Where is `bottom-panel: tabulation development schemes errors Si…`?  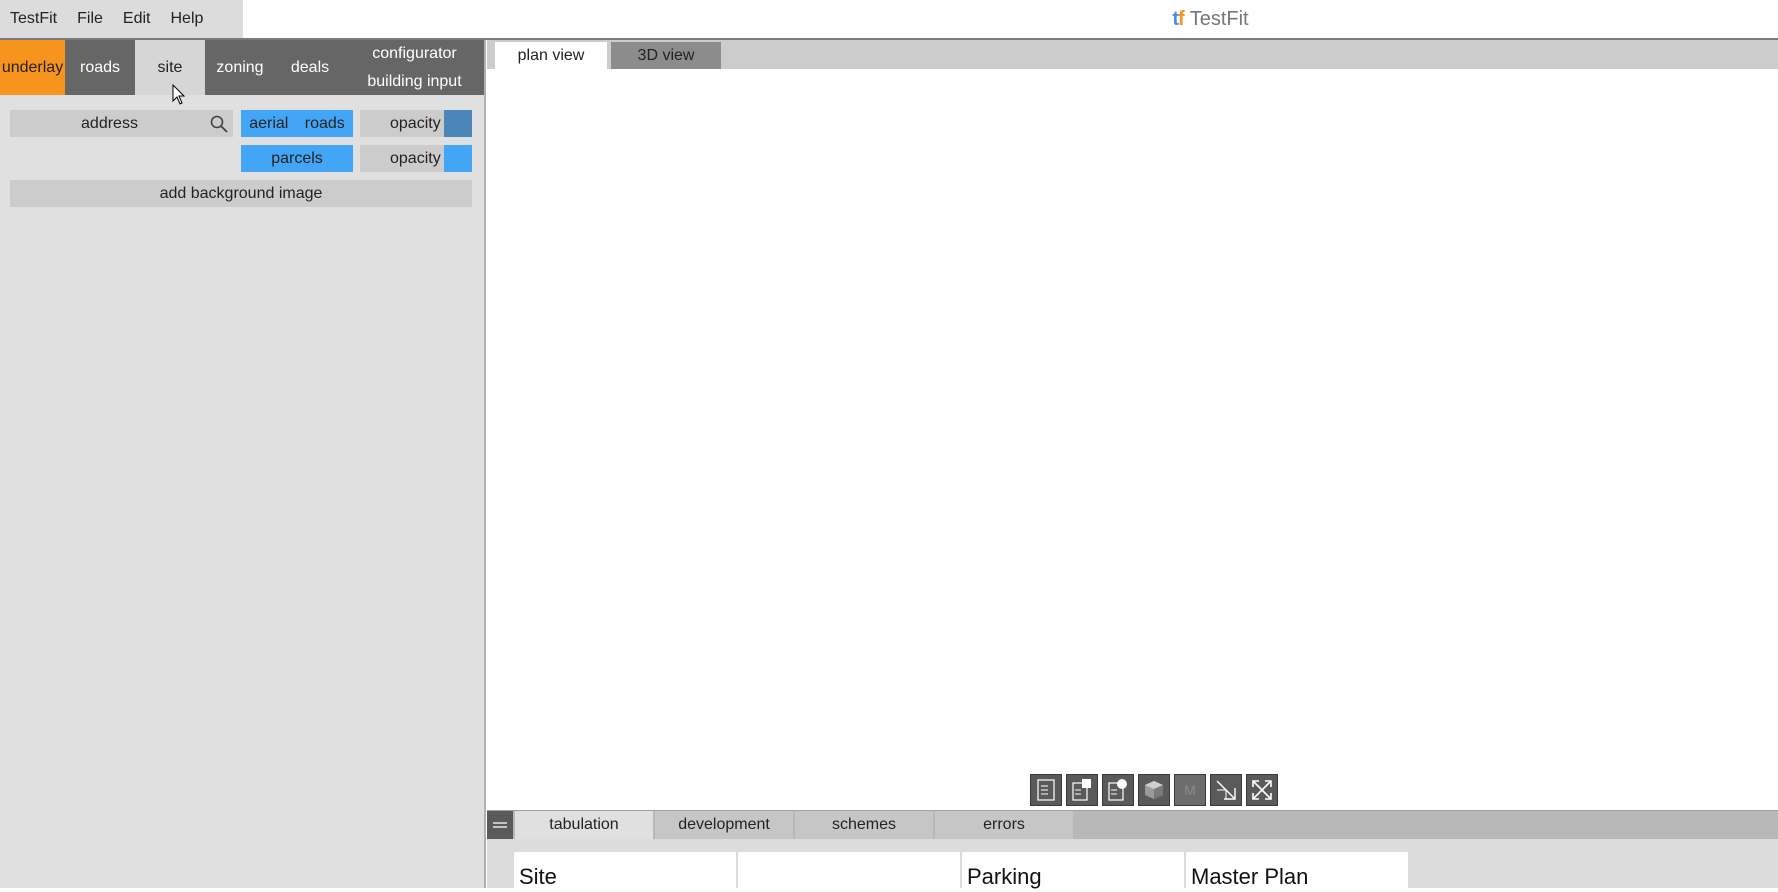
bottom-panel: tabulation development schemes errors Si… is located at coordinates (1132, 851).